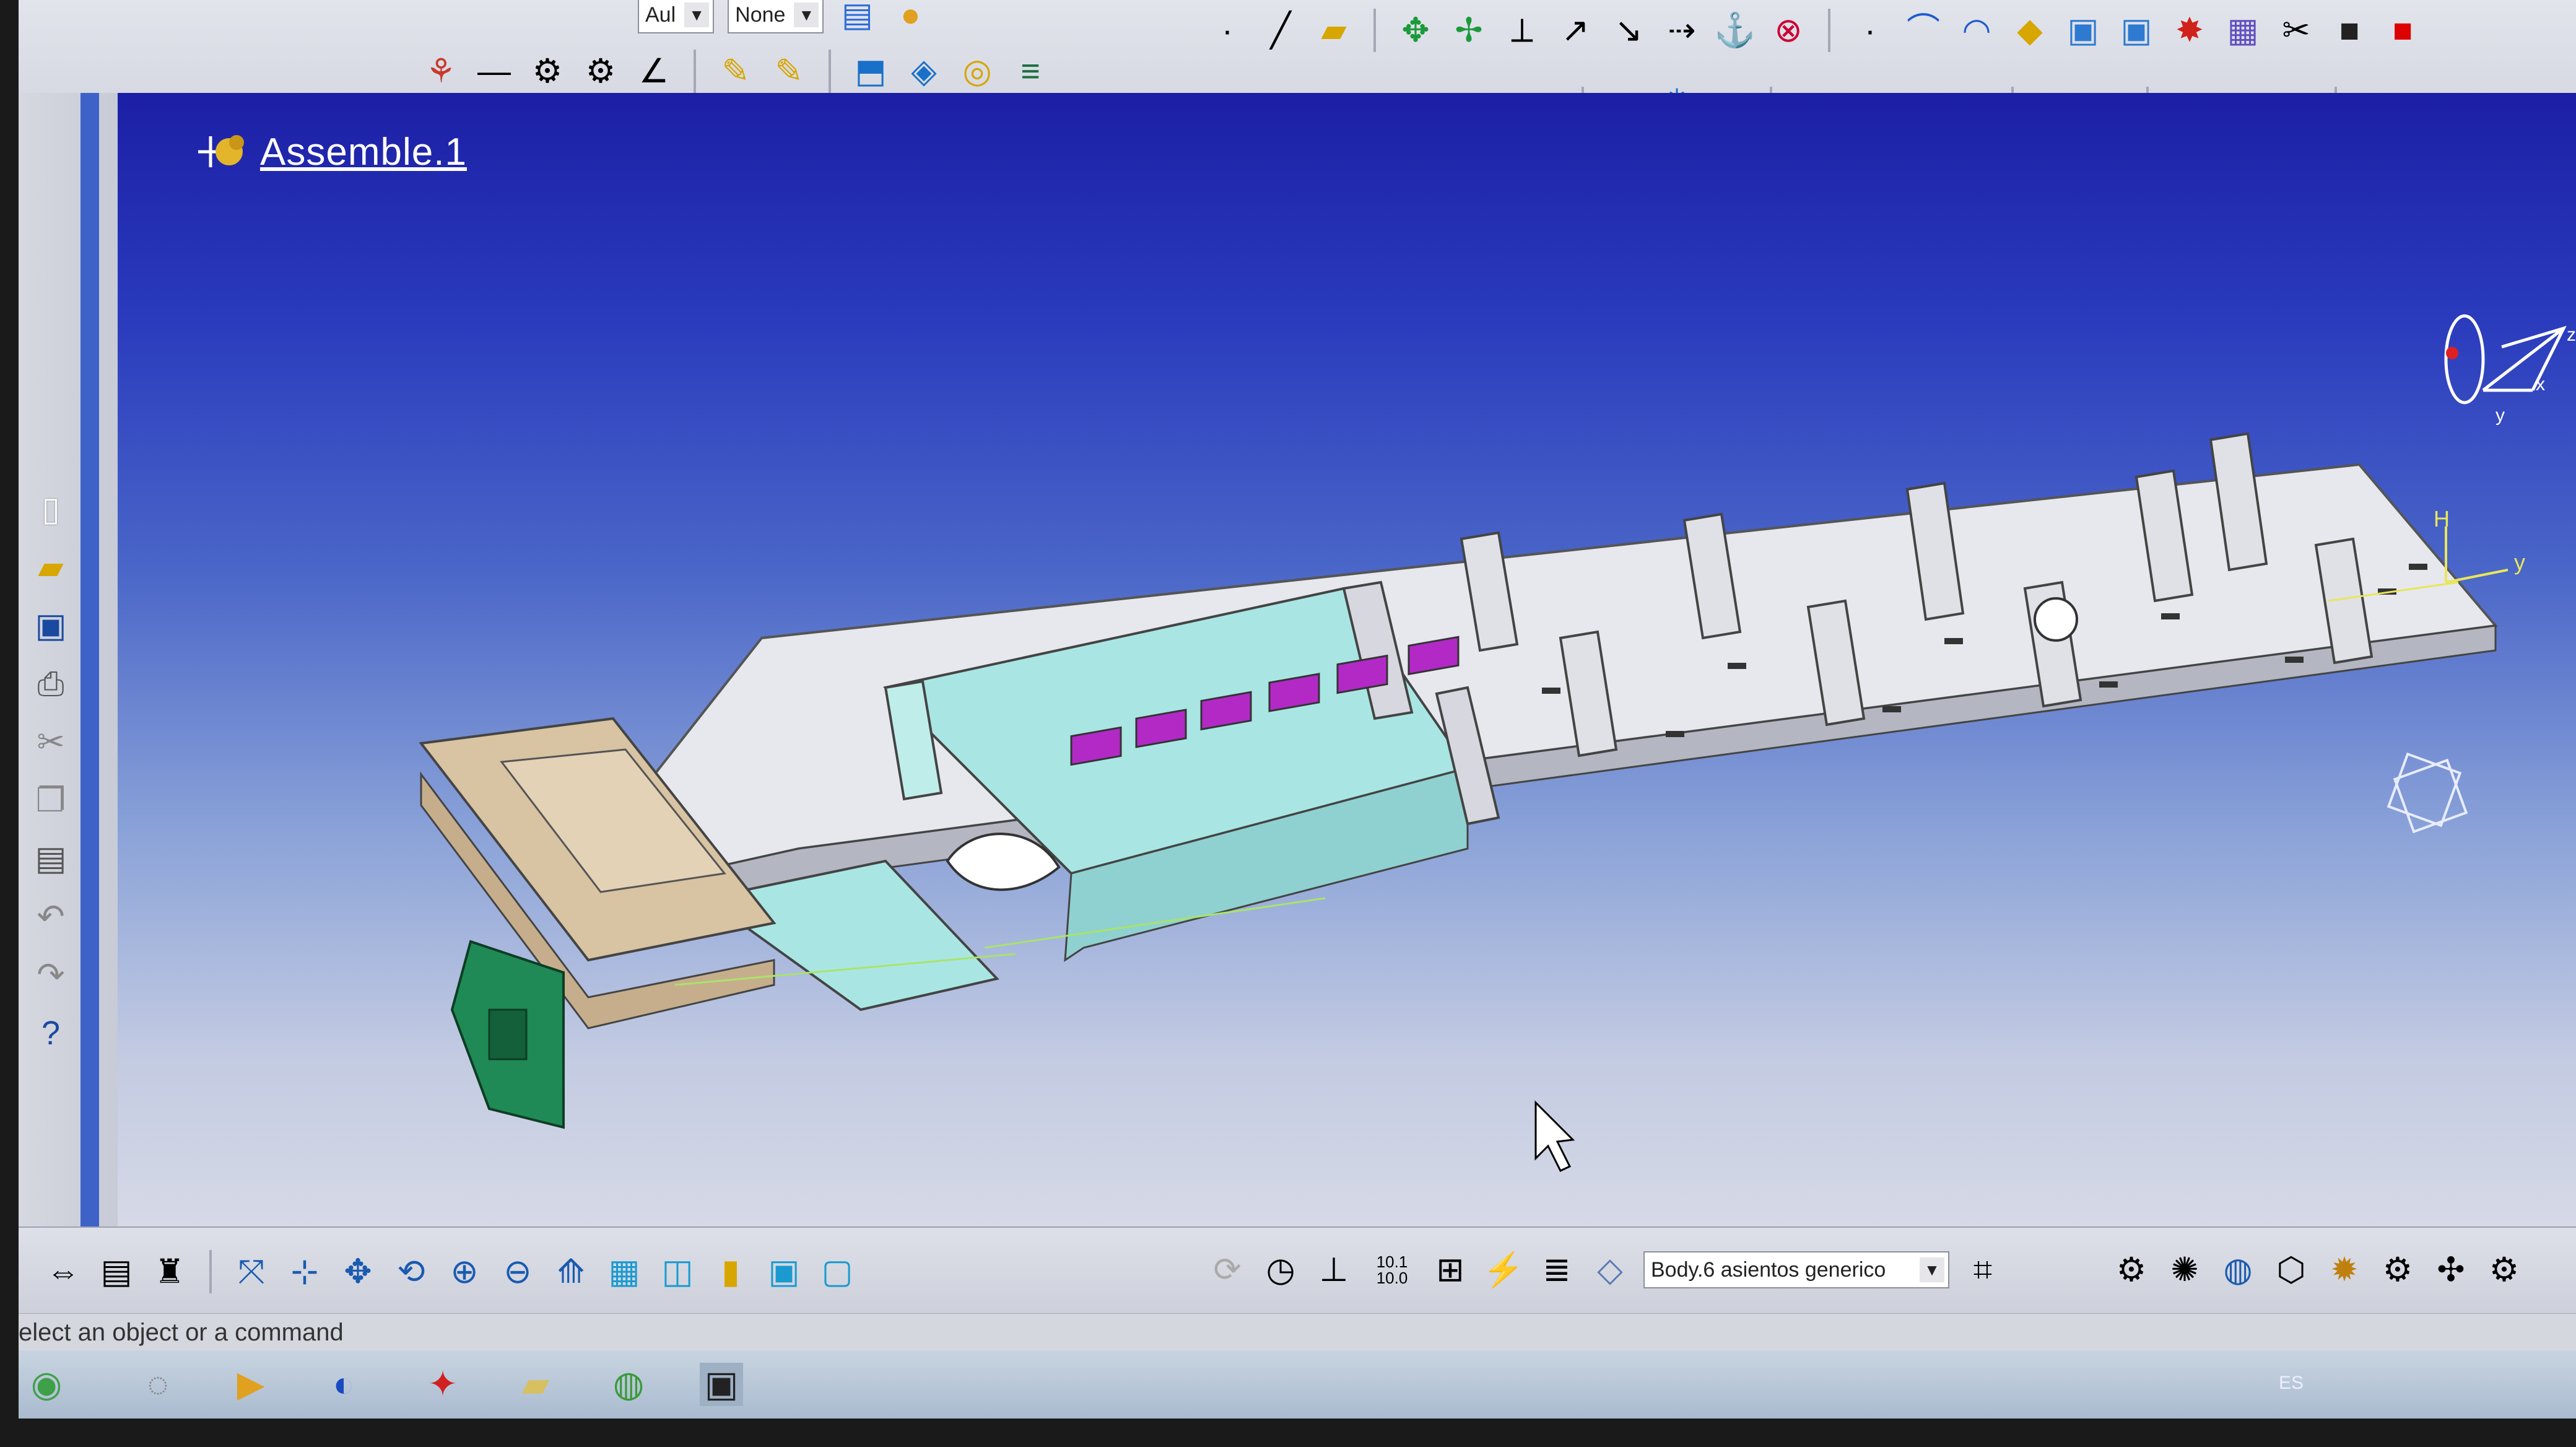 The height and width of the screenshot is (1447, 2576). I want to click on normal-view-icon: ⤧, so click(251, 1272).